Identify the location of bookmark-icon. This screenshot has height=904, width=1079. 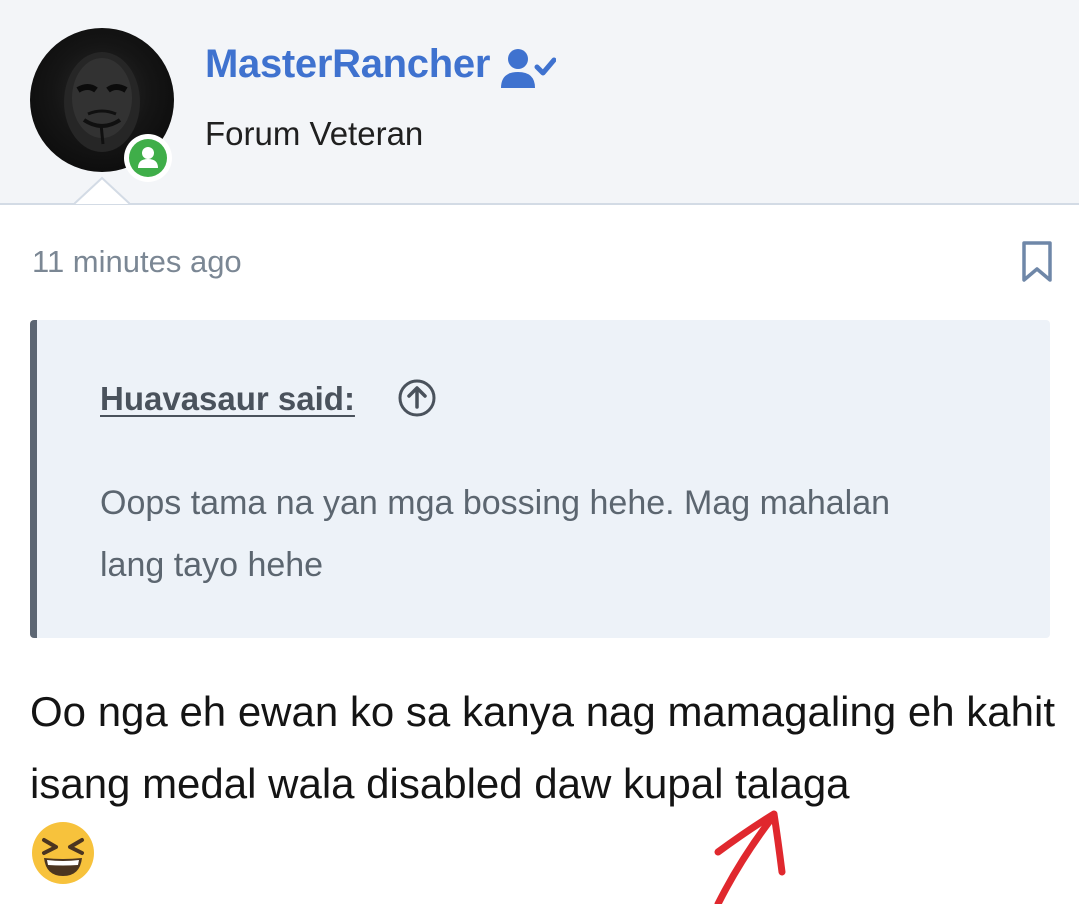
(1037, 262).